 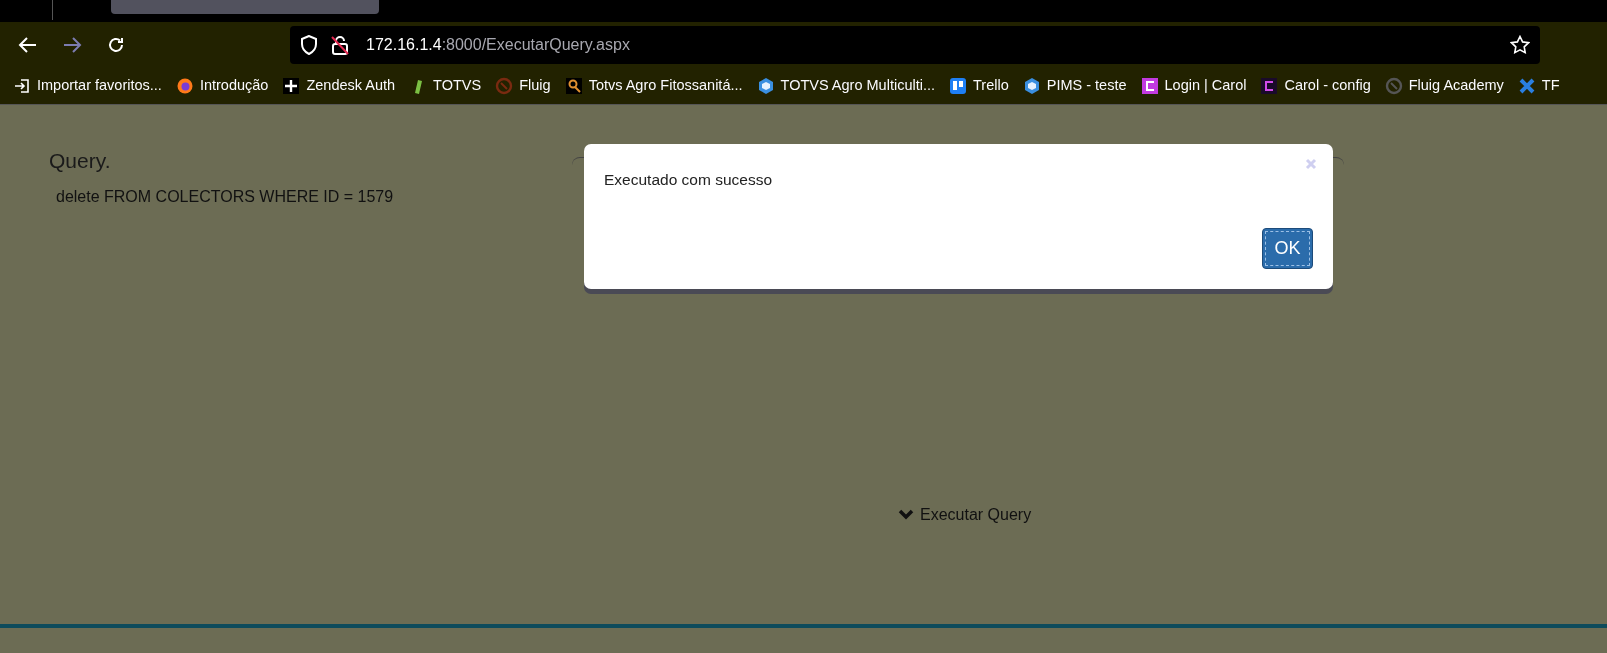 What do you see at coordinates (906, 515) in the screenshot?
I see `chevron-down-icon` at bounding box center [906, 515].